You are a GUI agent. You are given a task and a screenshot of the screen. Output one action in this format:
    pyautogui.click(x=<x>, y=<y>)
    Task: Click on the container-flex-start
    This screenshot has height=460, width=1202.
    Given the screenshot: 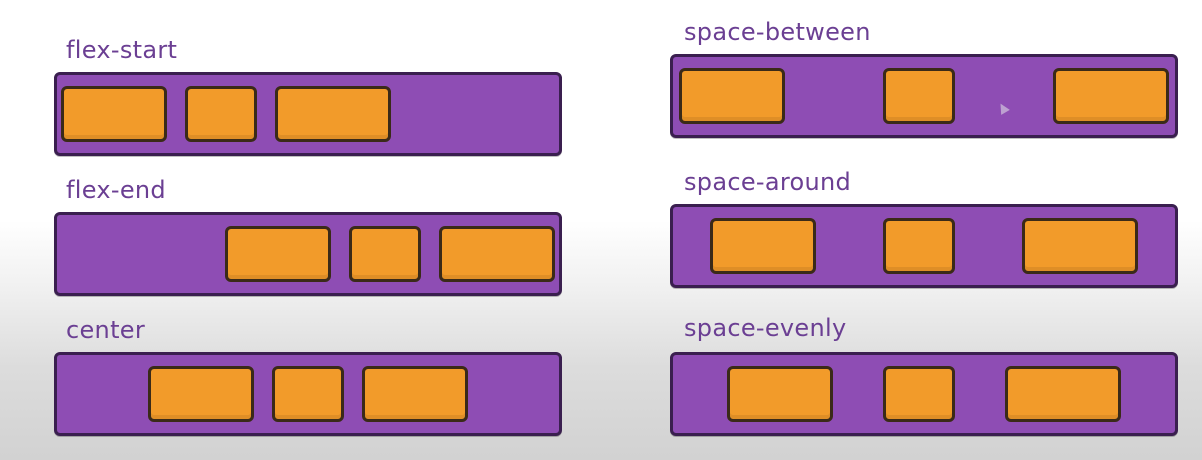 What is the action you would take?
    pyautogui.click(x=308, y=114)
    